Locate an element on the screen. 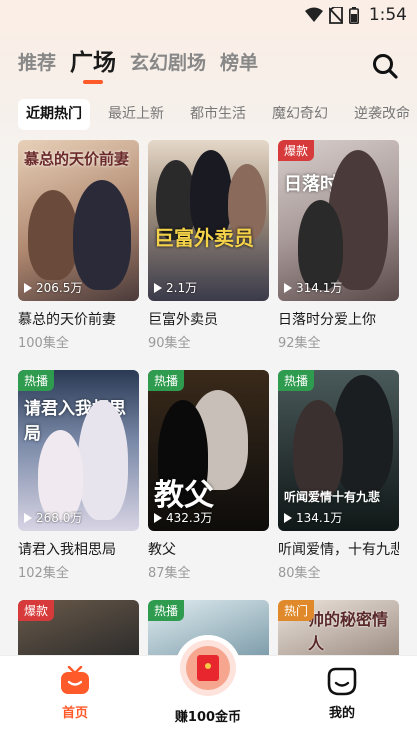  drama-card: 教父 热播 432.3万 教父 87集全 is located at coordinates (208, 475).